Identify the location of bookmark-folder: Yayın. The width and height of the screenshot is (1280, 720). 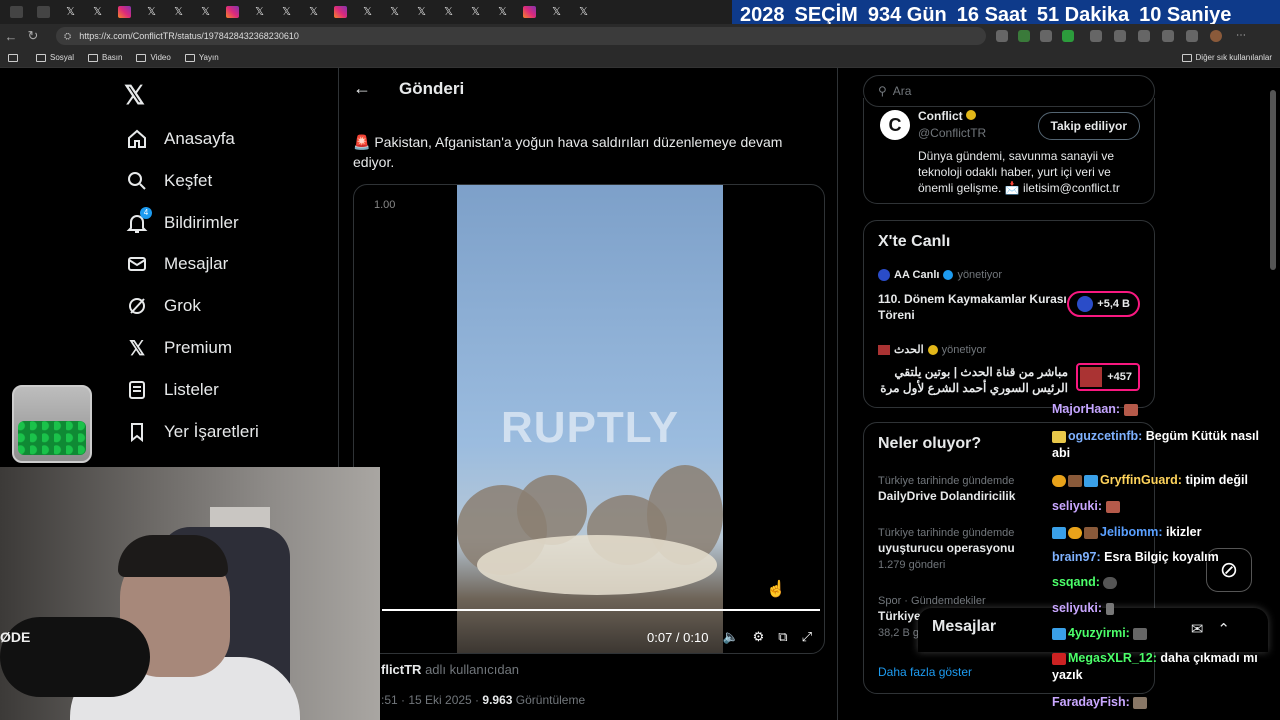
(201, 57).